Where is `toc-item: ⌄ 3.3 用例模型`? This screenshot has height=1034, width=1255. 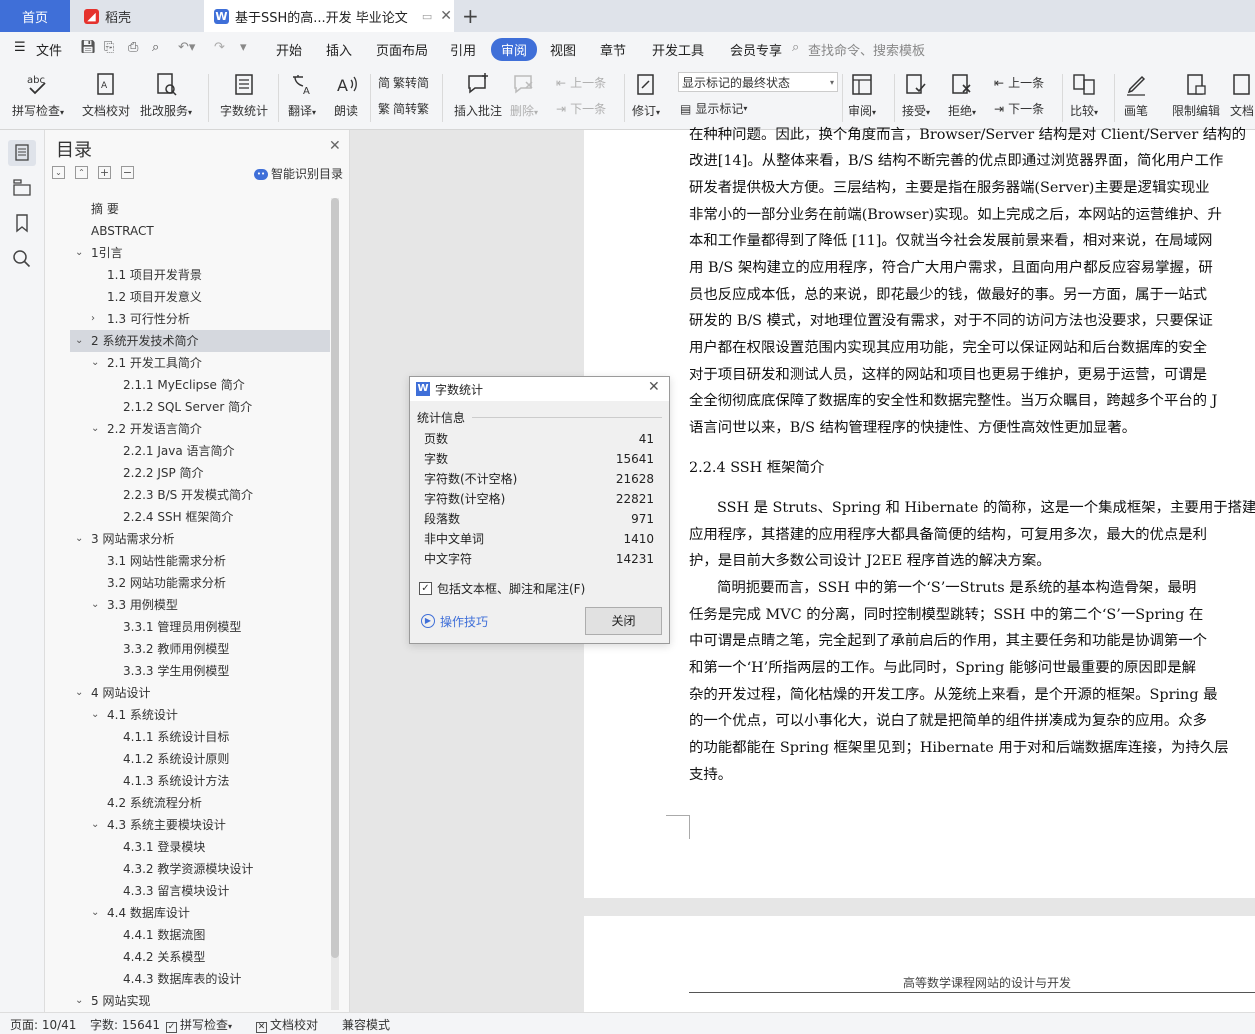
toc-item: ⌄ 3.3 用例模型 is located at coordinates (191, 605).